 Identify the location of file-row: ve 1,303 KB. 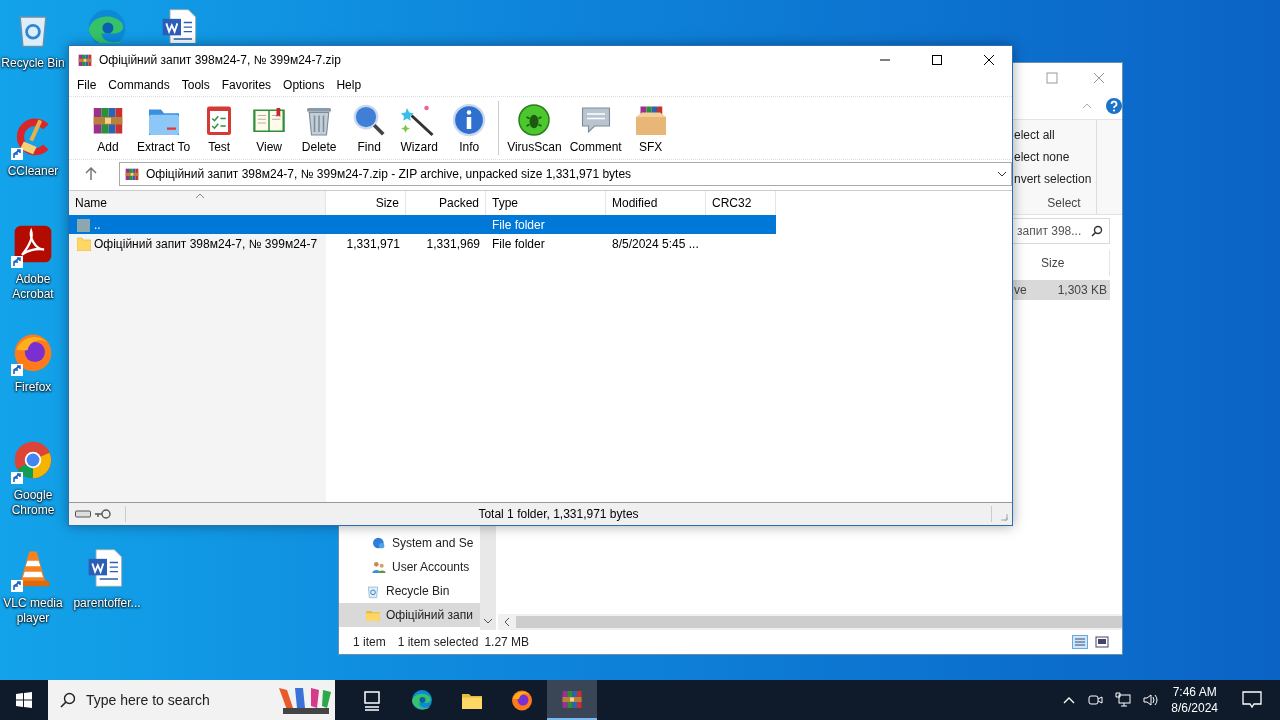
(1061, 290).